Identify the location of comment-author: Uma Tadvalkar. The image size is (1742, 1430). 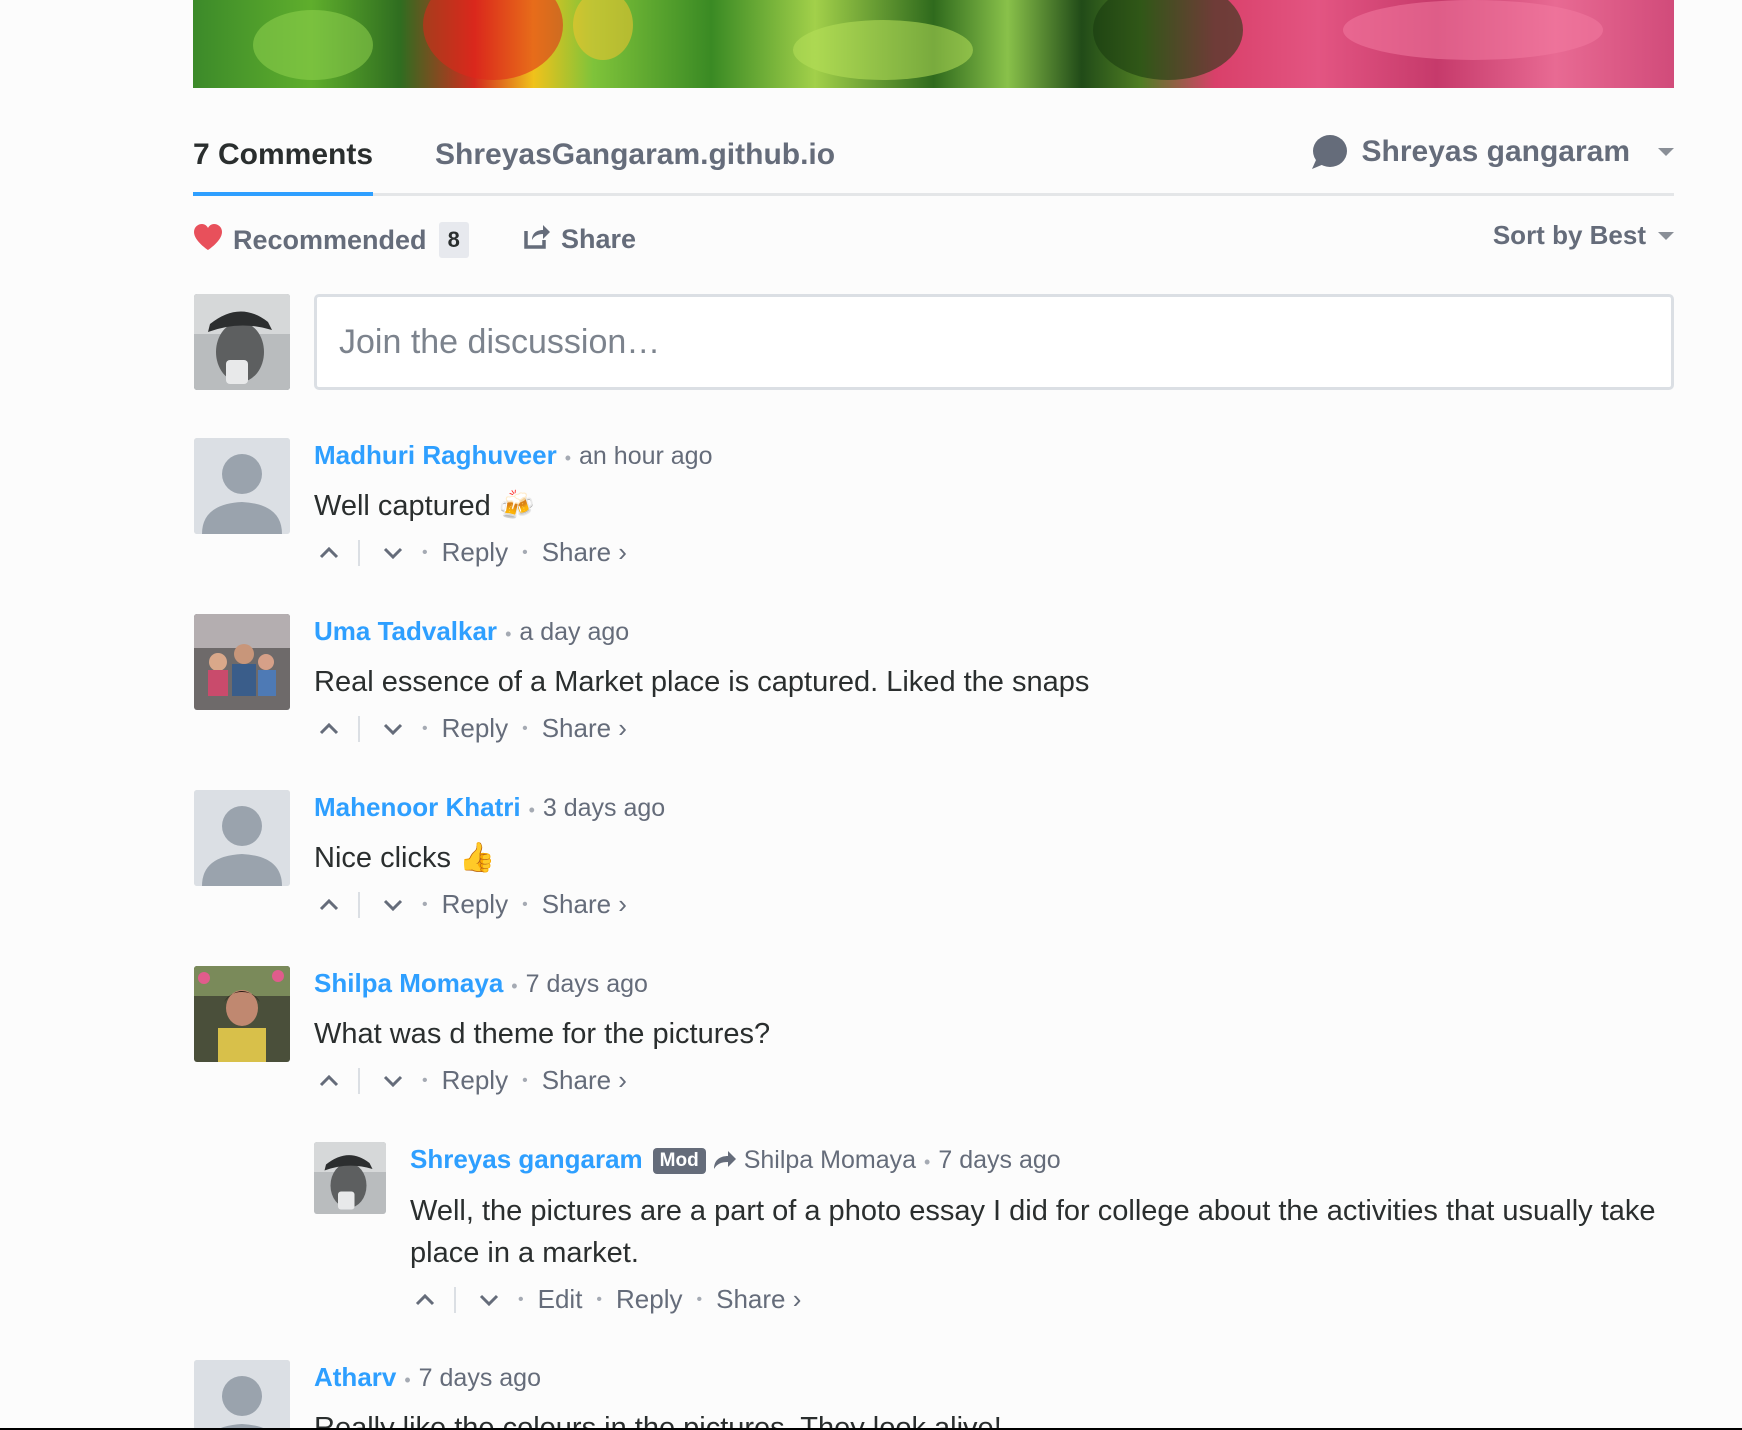
(405, 631).